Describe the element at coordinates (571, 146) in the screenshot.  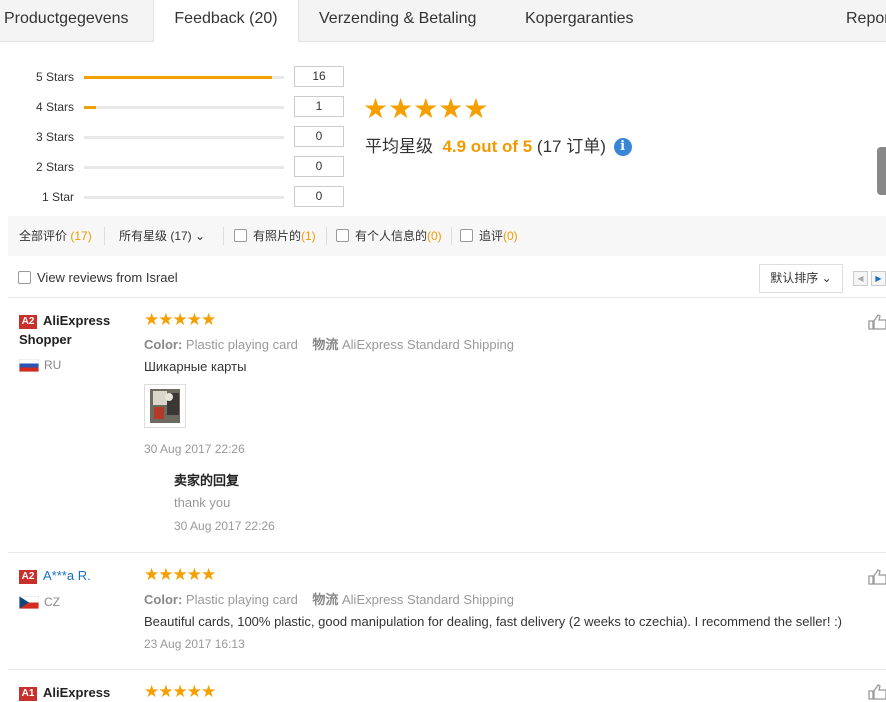
I see `order-count: (17 订单)` at that location.